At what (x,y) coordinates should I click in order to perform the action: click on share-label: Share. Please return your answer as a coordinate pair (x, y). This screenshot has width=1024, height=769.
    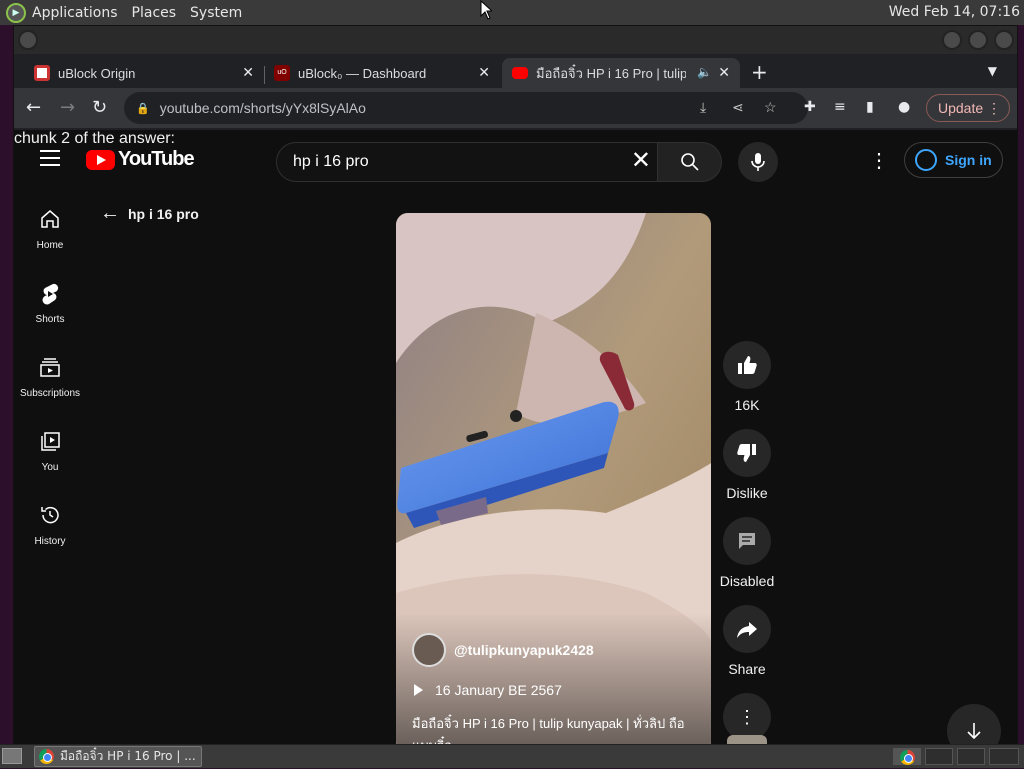
    Looking at the image, I should click on (747, 669).